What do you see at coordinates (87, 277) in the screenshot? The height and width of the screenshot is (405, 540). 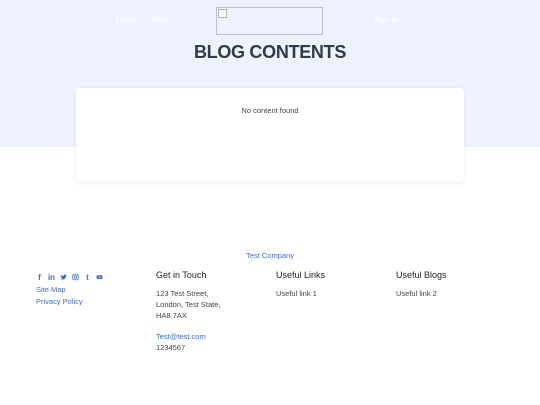 I see `tumblr-icon: t` at bounding box center [87, 277].